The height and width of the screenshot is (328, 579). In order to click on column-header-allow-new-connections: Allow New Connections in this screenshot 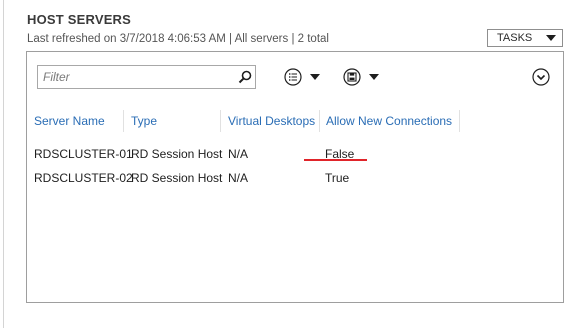, I will do `click(389, 121)`.